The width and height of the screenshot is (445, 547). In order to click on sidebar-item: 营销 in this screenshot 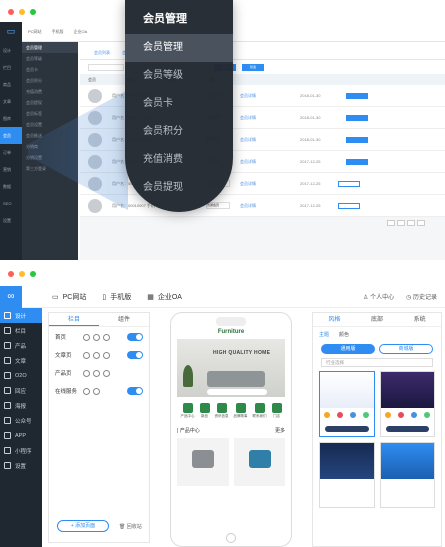, I will do `click(11, 169)`.